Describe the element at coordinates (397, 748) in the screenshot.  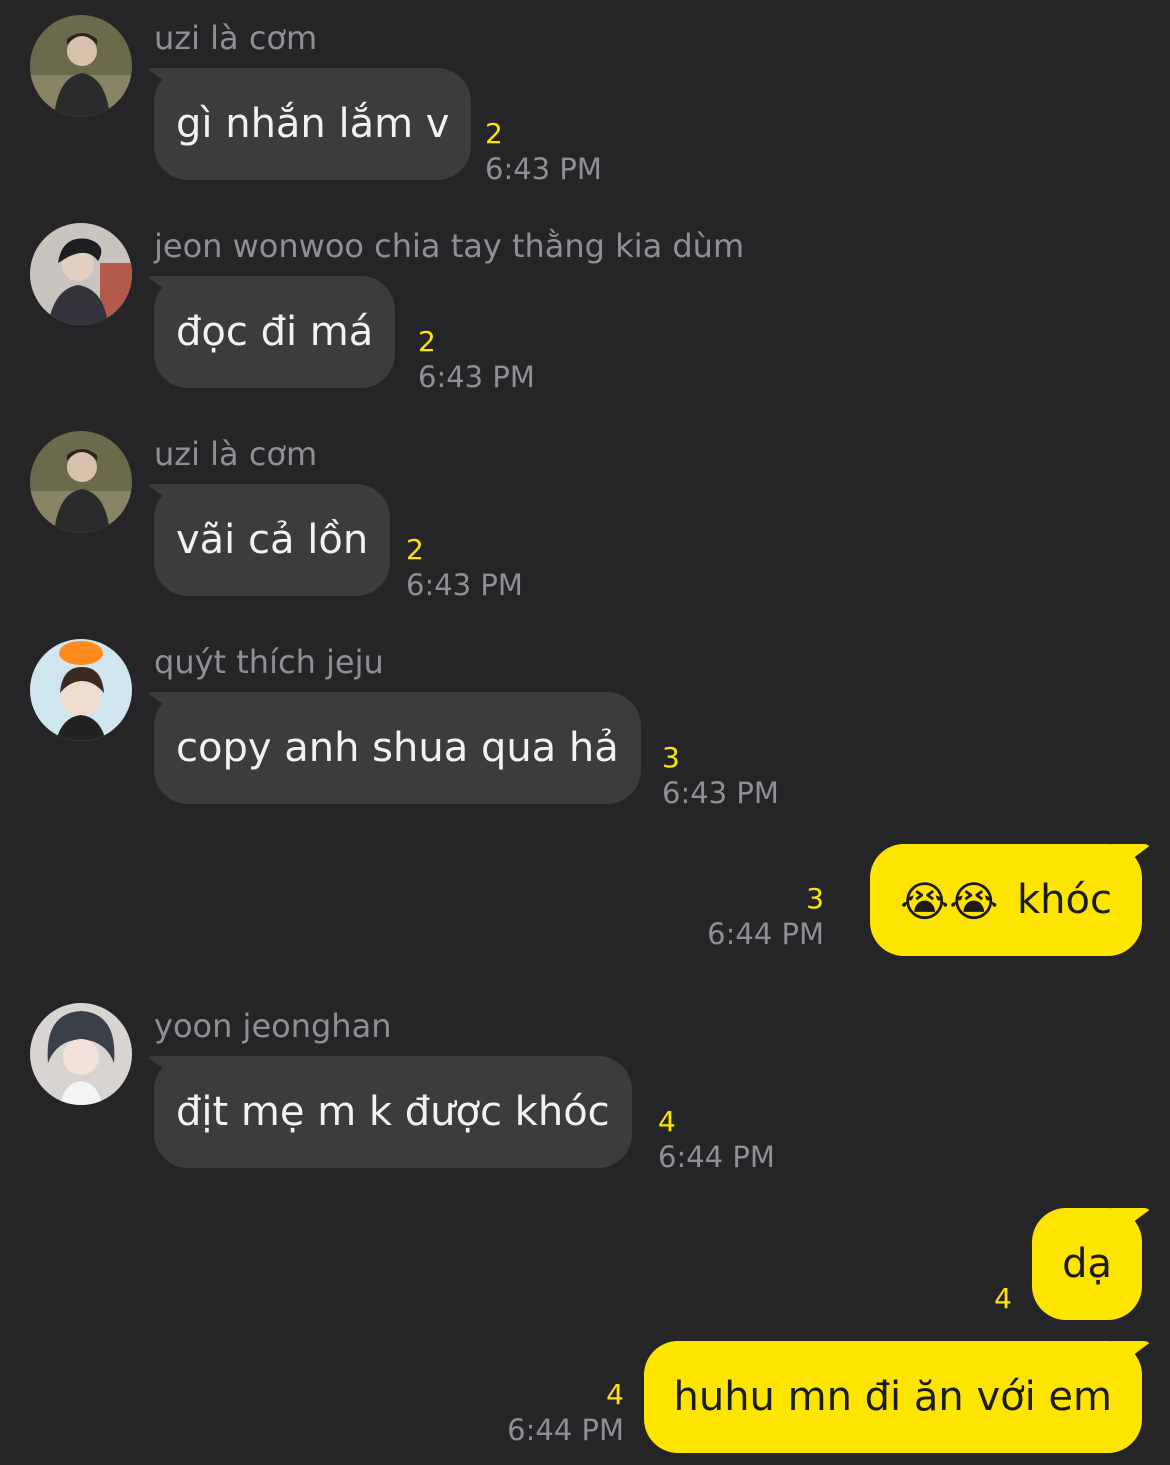
I see `message-bubble: copy anh shua qua hả` at that location.